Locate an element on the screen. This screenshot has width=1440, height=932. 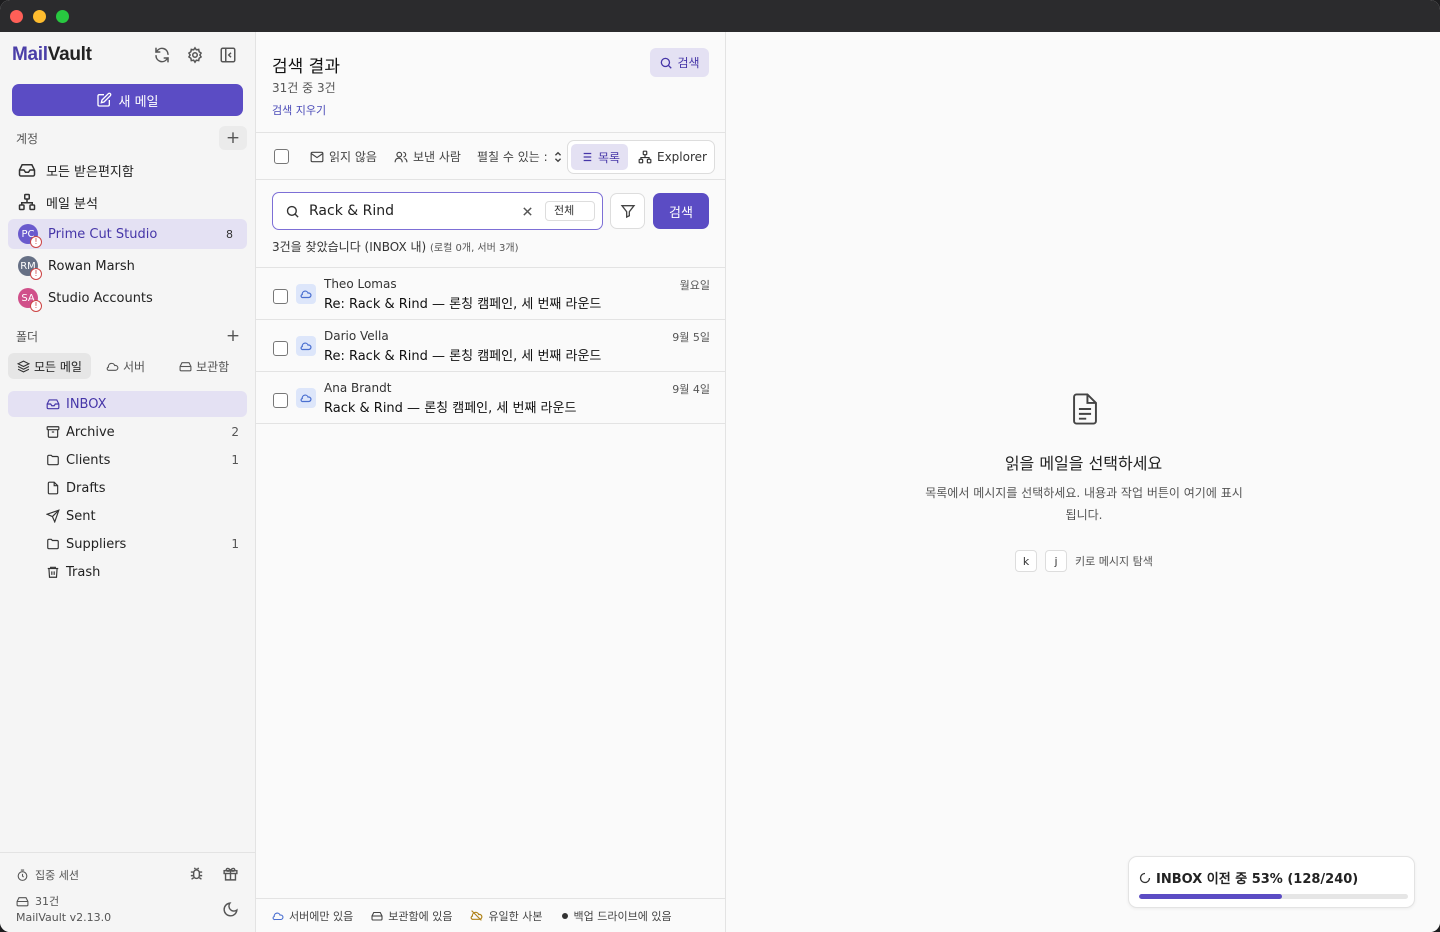
message-sender: Theo Lomas is located at coordinates (360, 284).